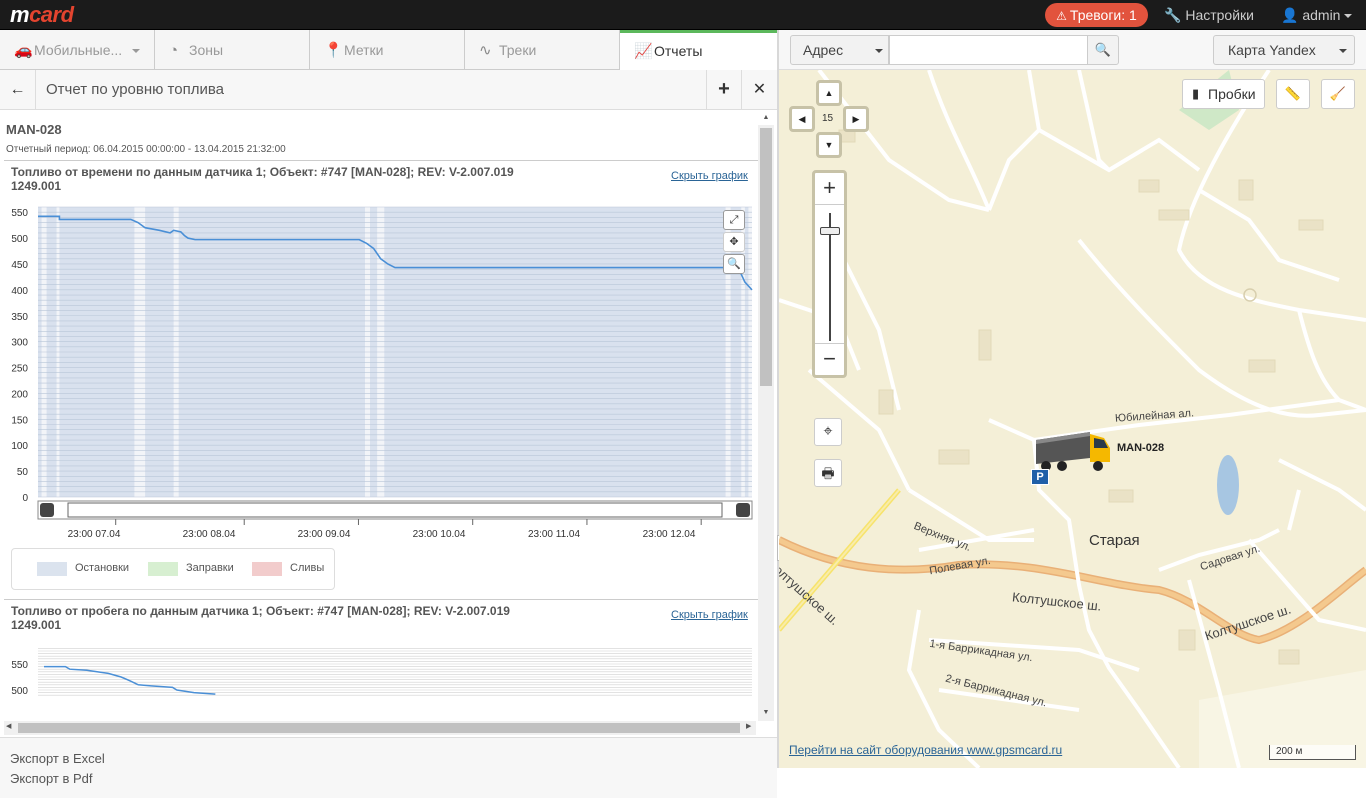 Image resolution: width=1366 pixels, height=798 pixels. What do you see at coordinates (307, 568) in the screenshot?
I see `legend-label-drains: Сливы` at bounding box center [307, 568].